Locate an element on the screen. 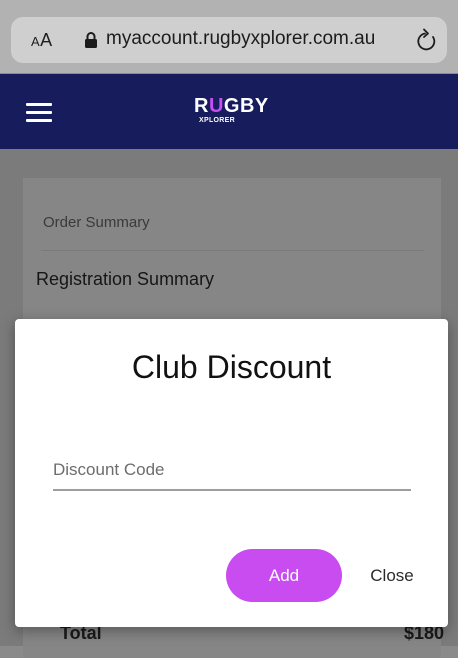 This screenshot has width=458, height=658. hamburger-icon is located at coordinates (39, 112).